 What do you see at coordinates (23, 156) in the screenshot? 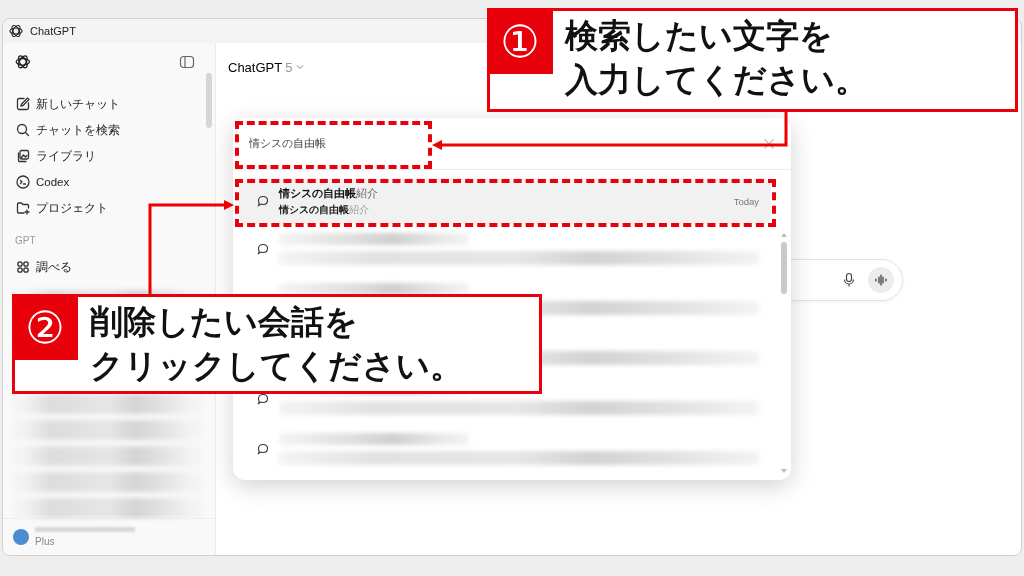
I see `images-icon` at bounding box center [23, 156].